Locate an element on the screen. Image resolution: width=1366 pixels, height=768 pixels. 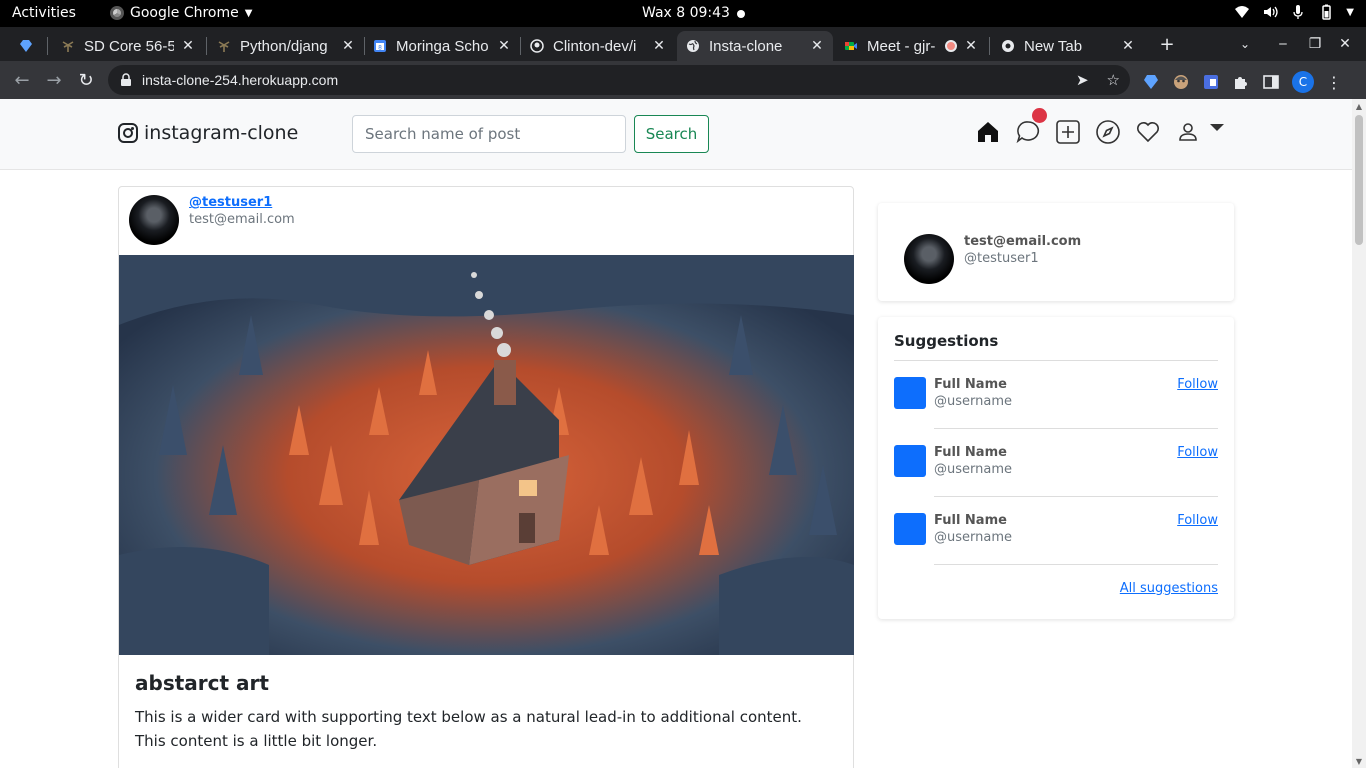
notification-dot-icon is located at coordinates (741, 14).